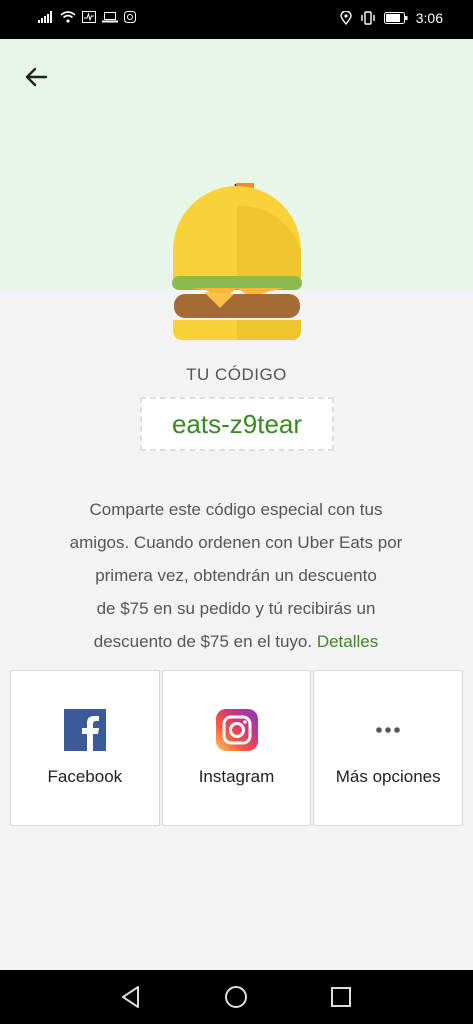  I want to click on share-facebook-label: Facebook, so click(85, 776).